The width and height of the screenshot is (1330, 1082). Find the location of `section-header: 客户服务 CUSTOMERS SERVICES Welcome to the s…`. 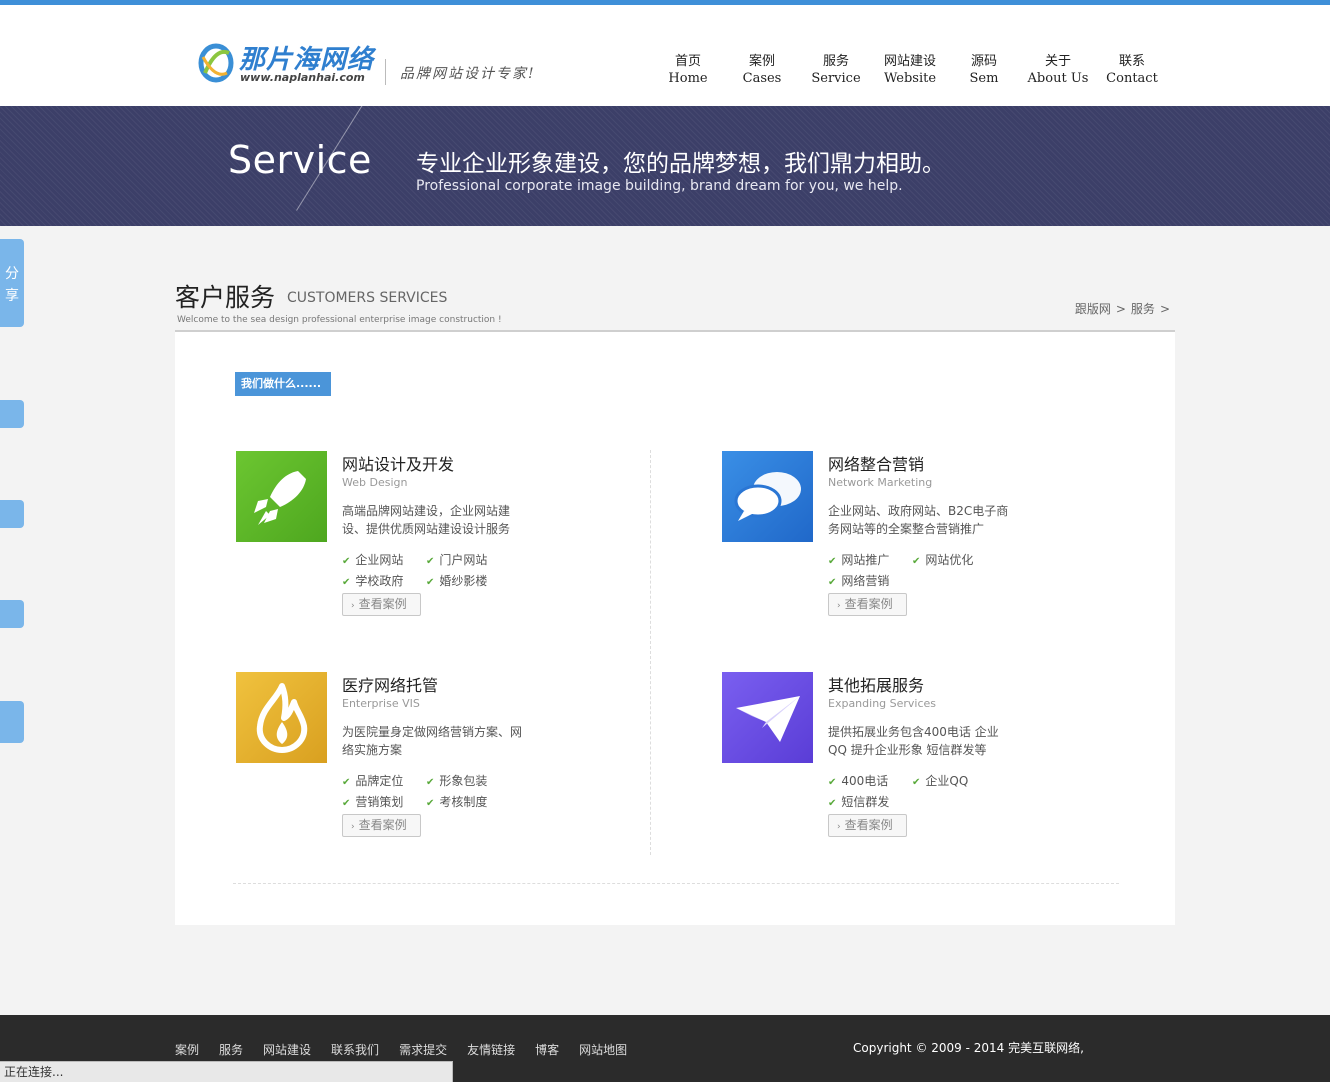

section-header: 客户服务 CUSTOMERS SERVICES Welcome to the s… is located at coordinates (675, 305).